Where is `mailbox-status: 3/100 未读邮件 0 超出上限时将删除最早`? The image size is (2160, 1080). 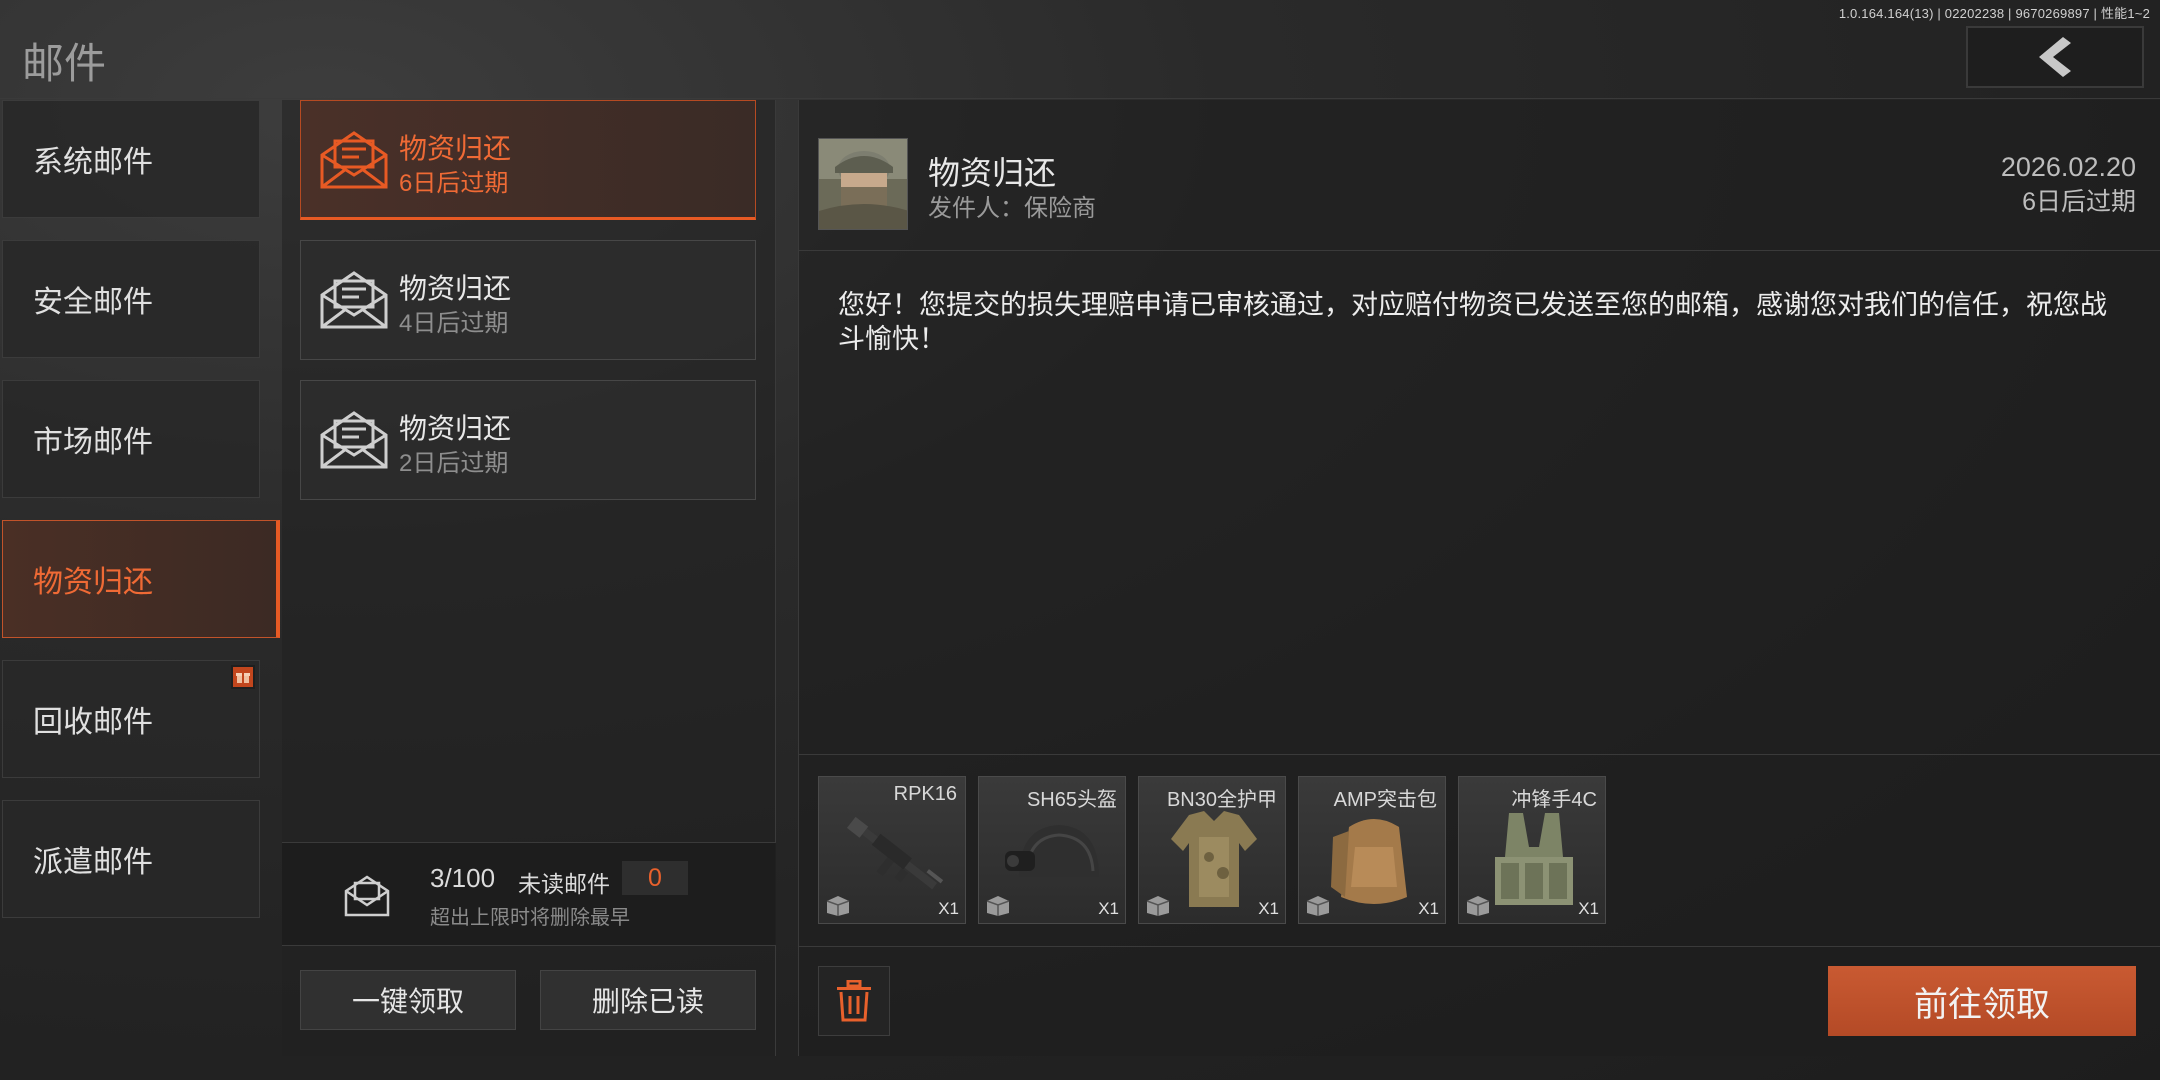
mailbox-status: 3/100 未读邮件 0 超出上限时将删除最早 is located at coordinates (529, 894).